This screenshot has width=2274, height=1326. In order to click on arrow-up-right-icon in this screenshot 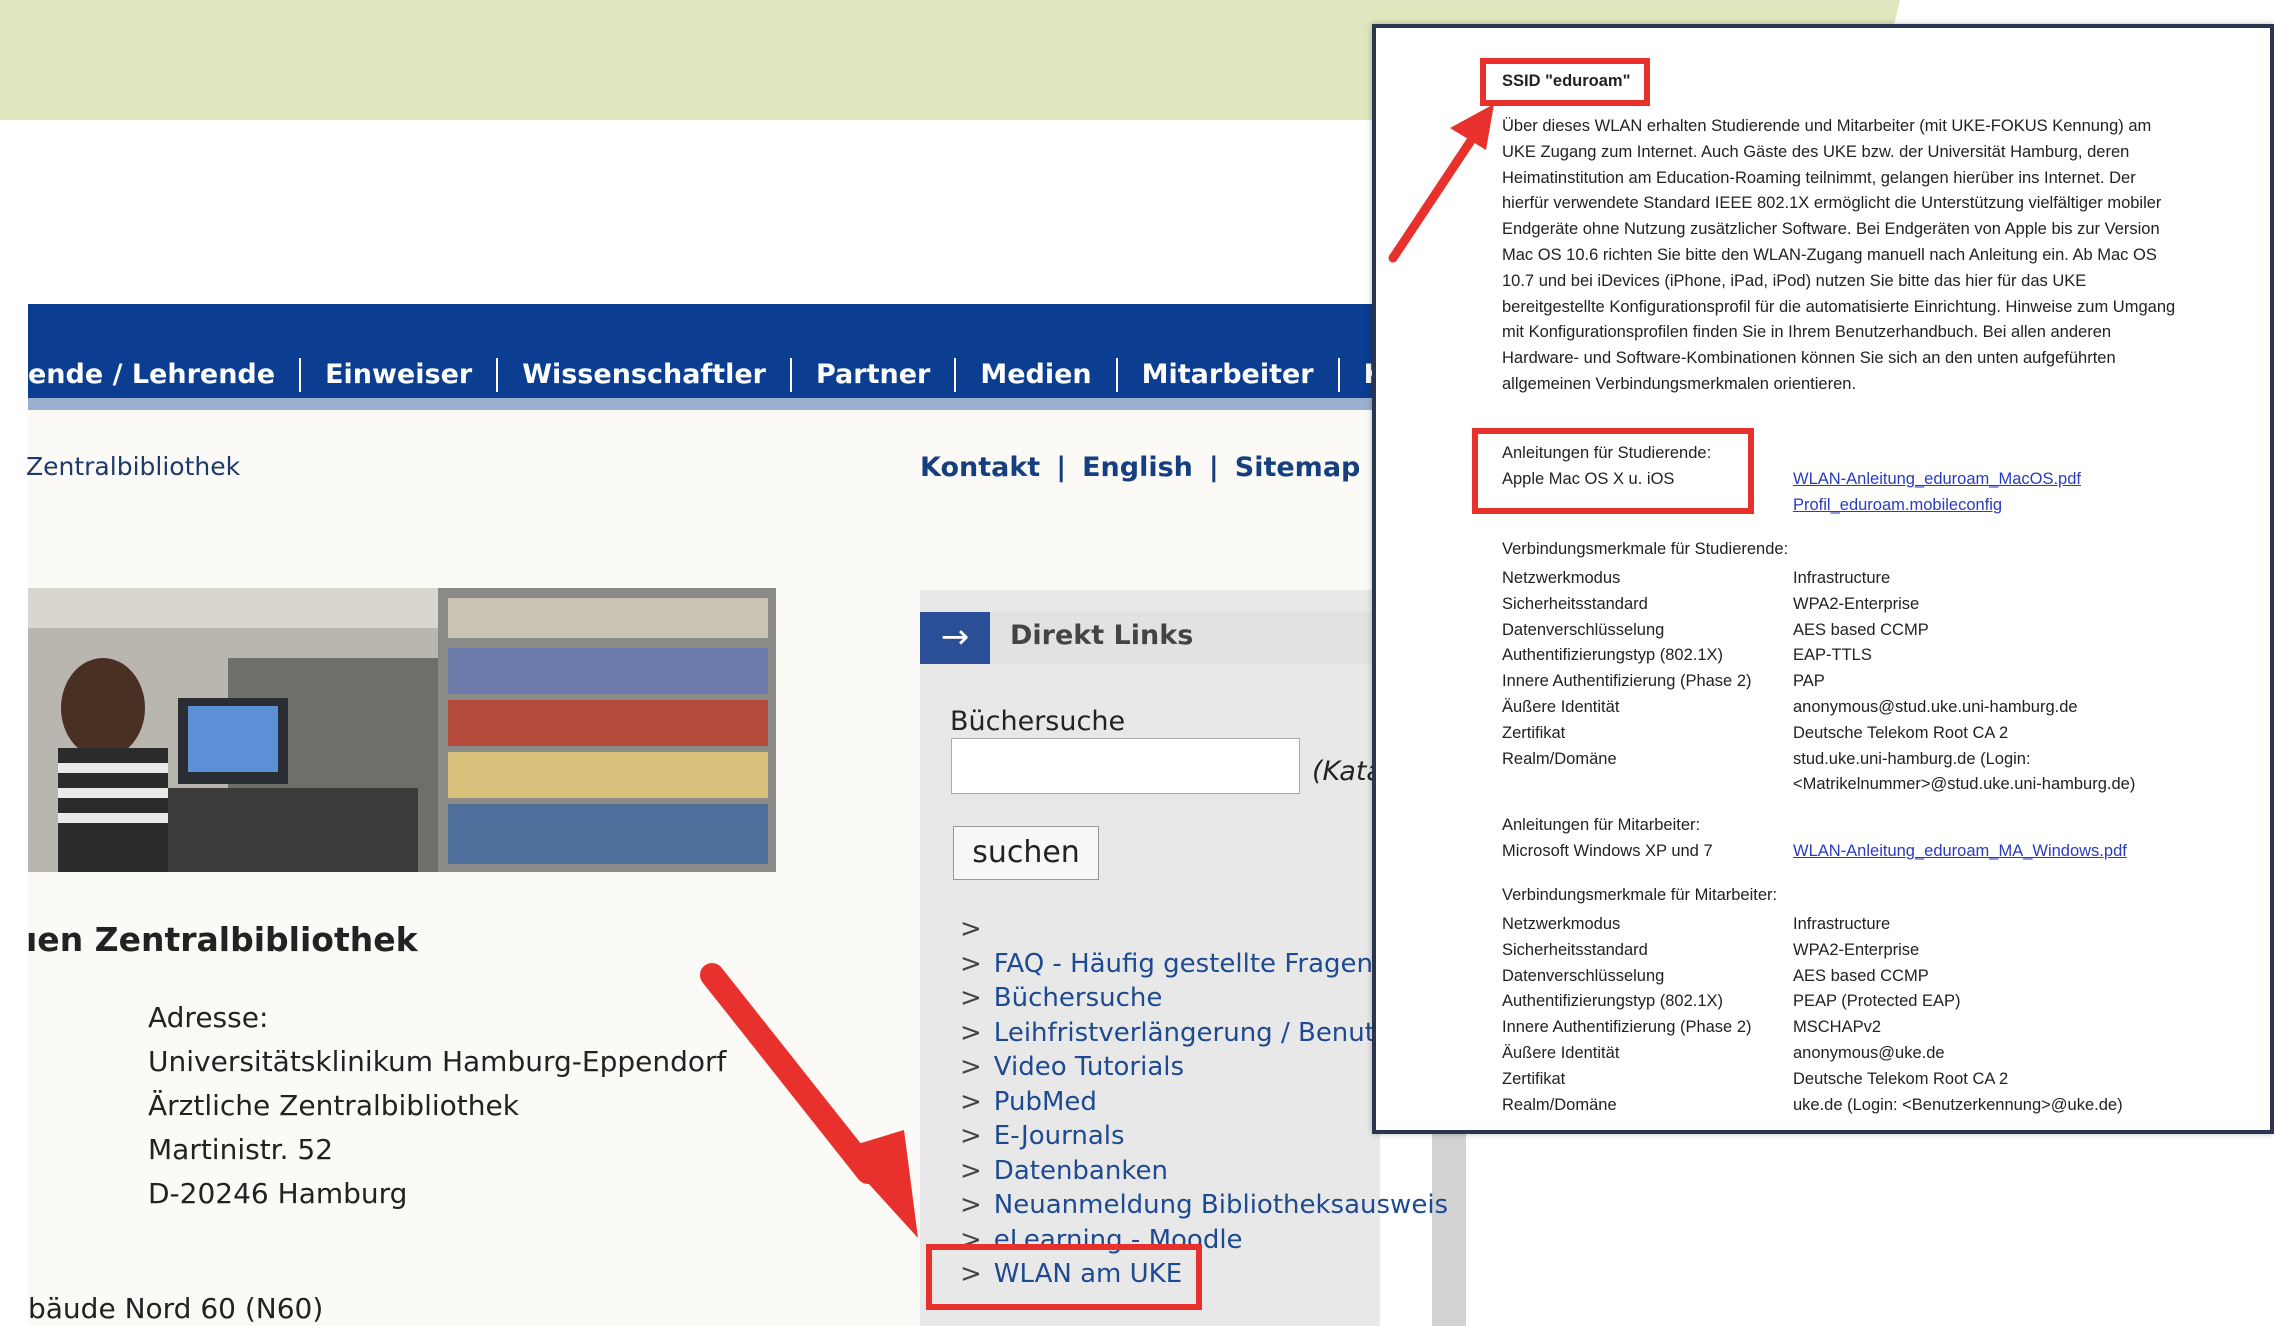, I will do `click(1441, 183)`.